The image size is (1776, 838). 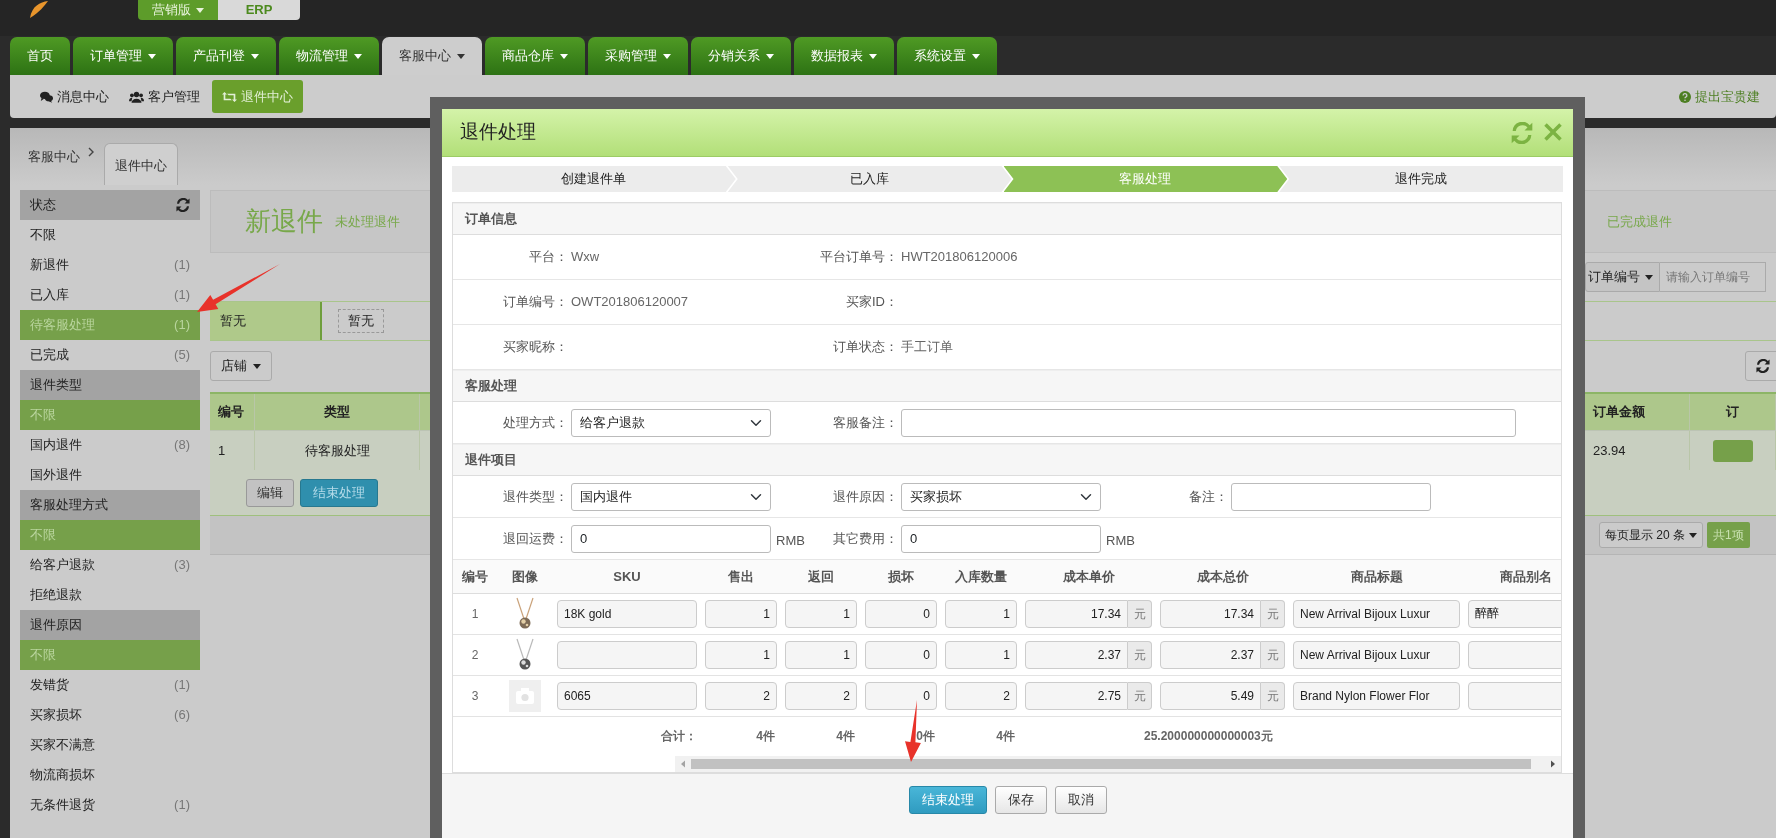 What do you see at coordinates (844, 56) in the screenshot?
I see `nav-tab: 数据报表` at bounding box center [844, 56].